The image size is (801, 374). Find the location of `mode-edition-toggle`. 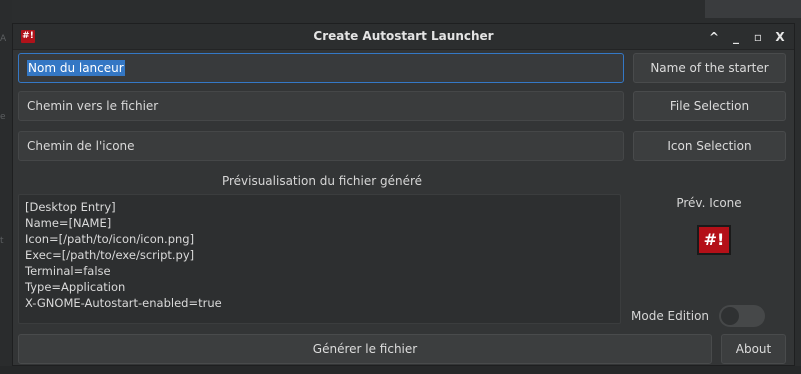

mode-edition-toggle is located at coordinates (742, 316).